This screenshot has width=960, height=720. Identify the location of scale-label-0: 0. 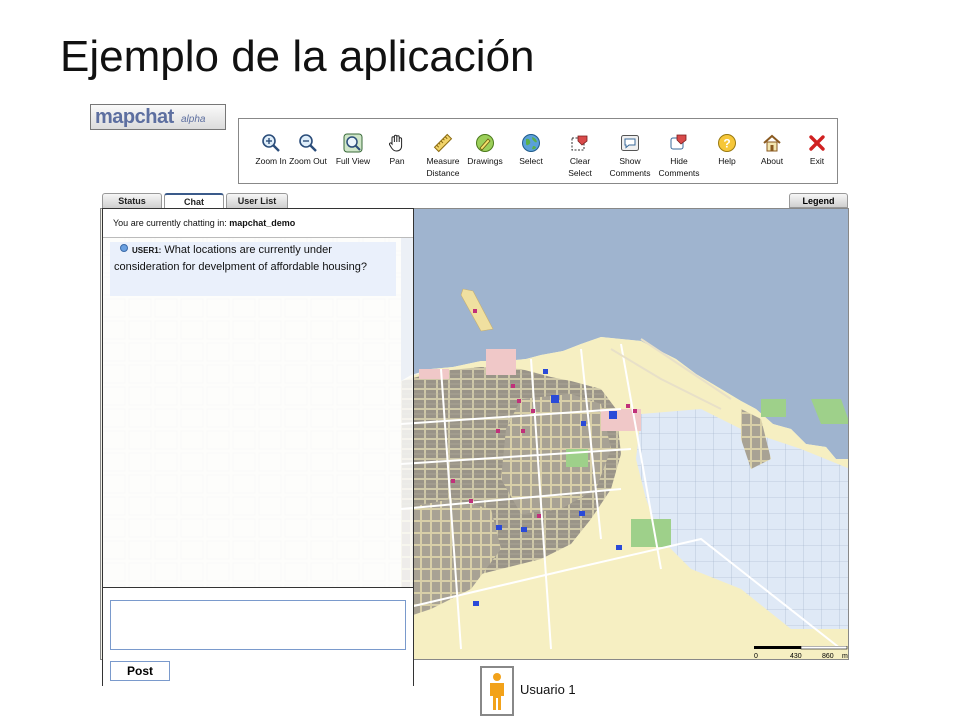
(756, 656).